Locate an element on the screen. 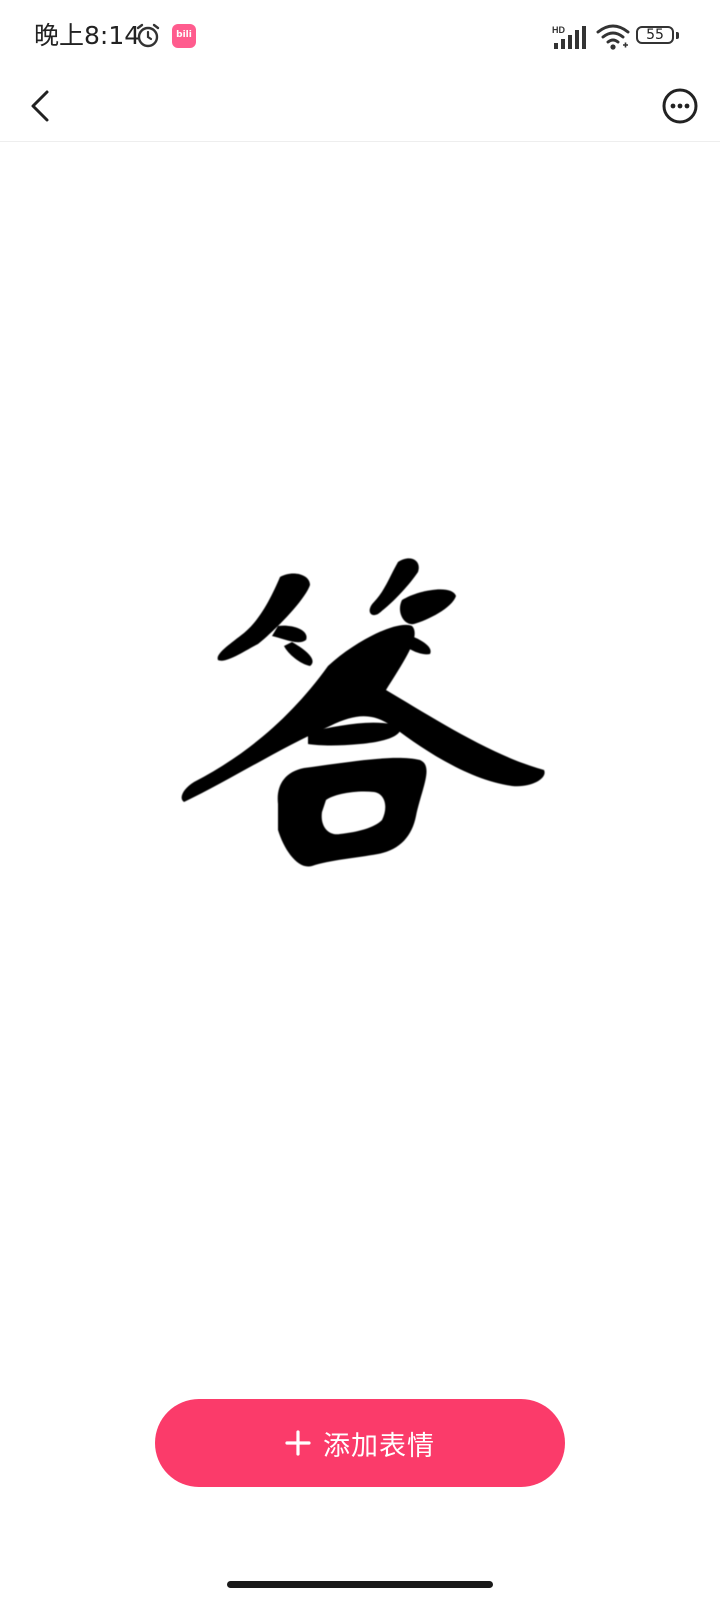  nav-bar is located at coordinates (360, 107).